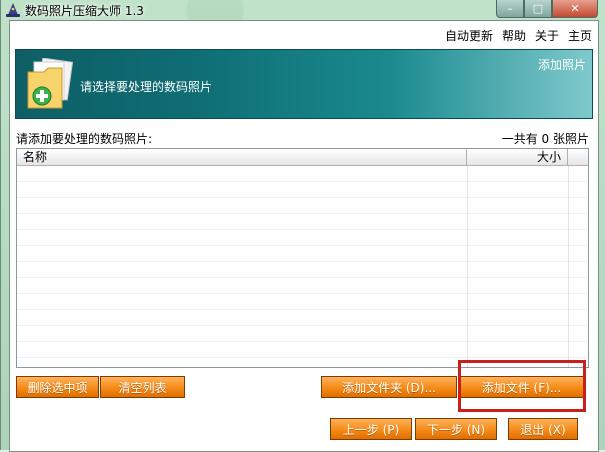 The height and width of the screenshot is (452, 605). Describe the element at coordinates (13, 10) in the screenshot. I see `wizard-hat-icon` at that location.